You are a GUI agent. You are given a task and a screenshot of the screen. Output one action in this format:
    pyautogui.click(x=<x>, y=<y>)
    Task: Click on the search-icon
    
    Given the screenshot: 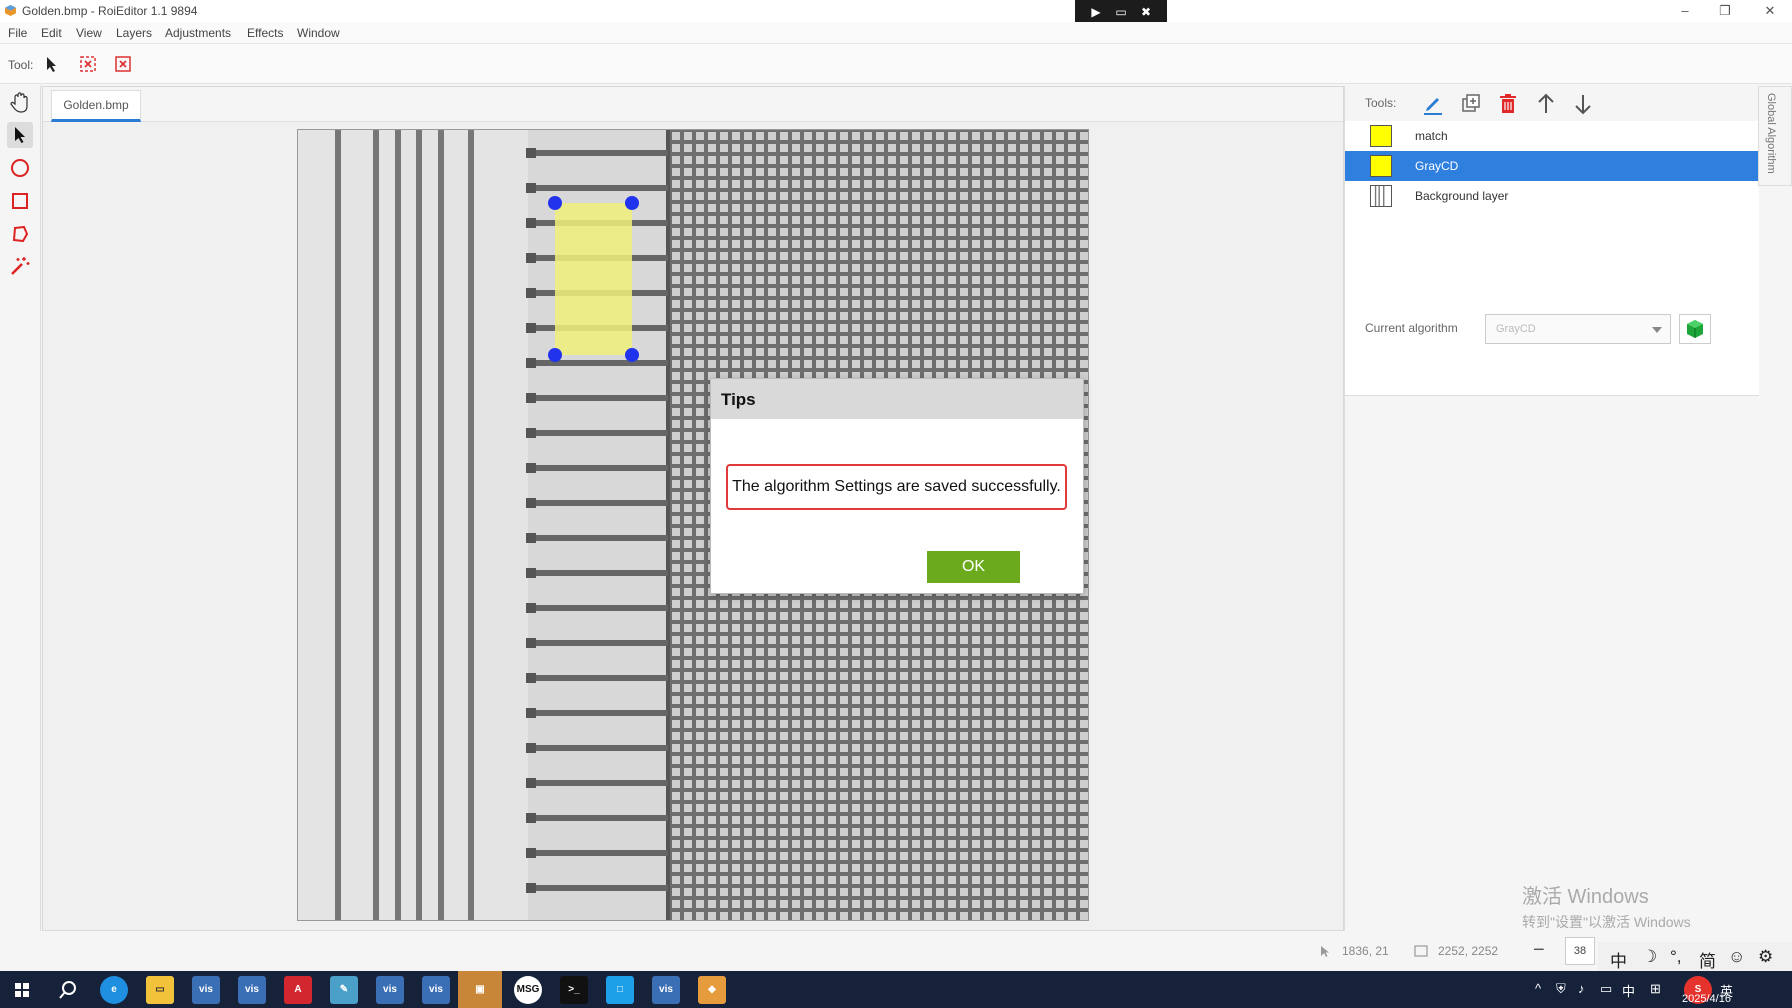 What is the action you would take?
    pyautogui.click(x=68, y=990)
    